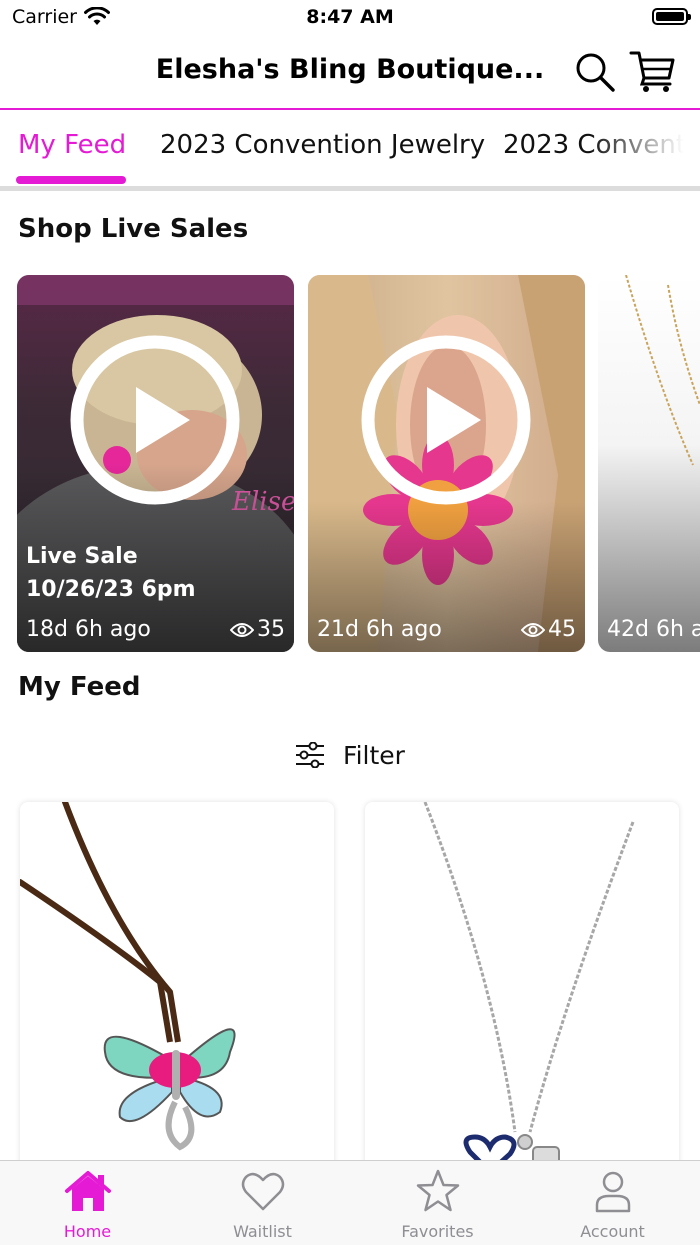 The image size is (700, 1245). What do you see at coordinates (645, 149) in the screenshot?
I see `tabs-fade` at bounding box center [645, 149].